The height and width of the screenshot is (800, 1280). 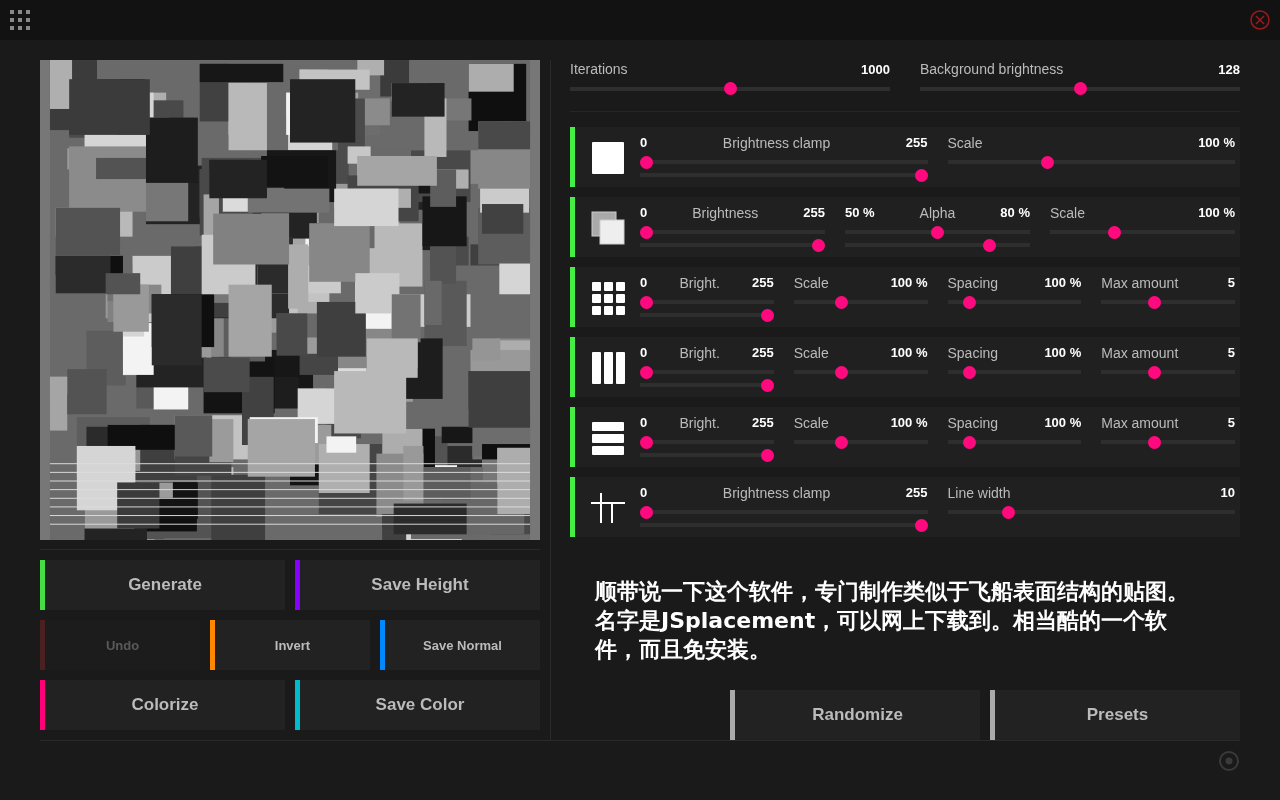 What do you see at coordinates (992, 69) in the screenshot?
I see `slider-label: Background brightness` at bounding box center [992, 69].